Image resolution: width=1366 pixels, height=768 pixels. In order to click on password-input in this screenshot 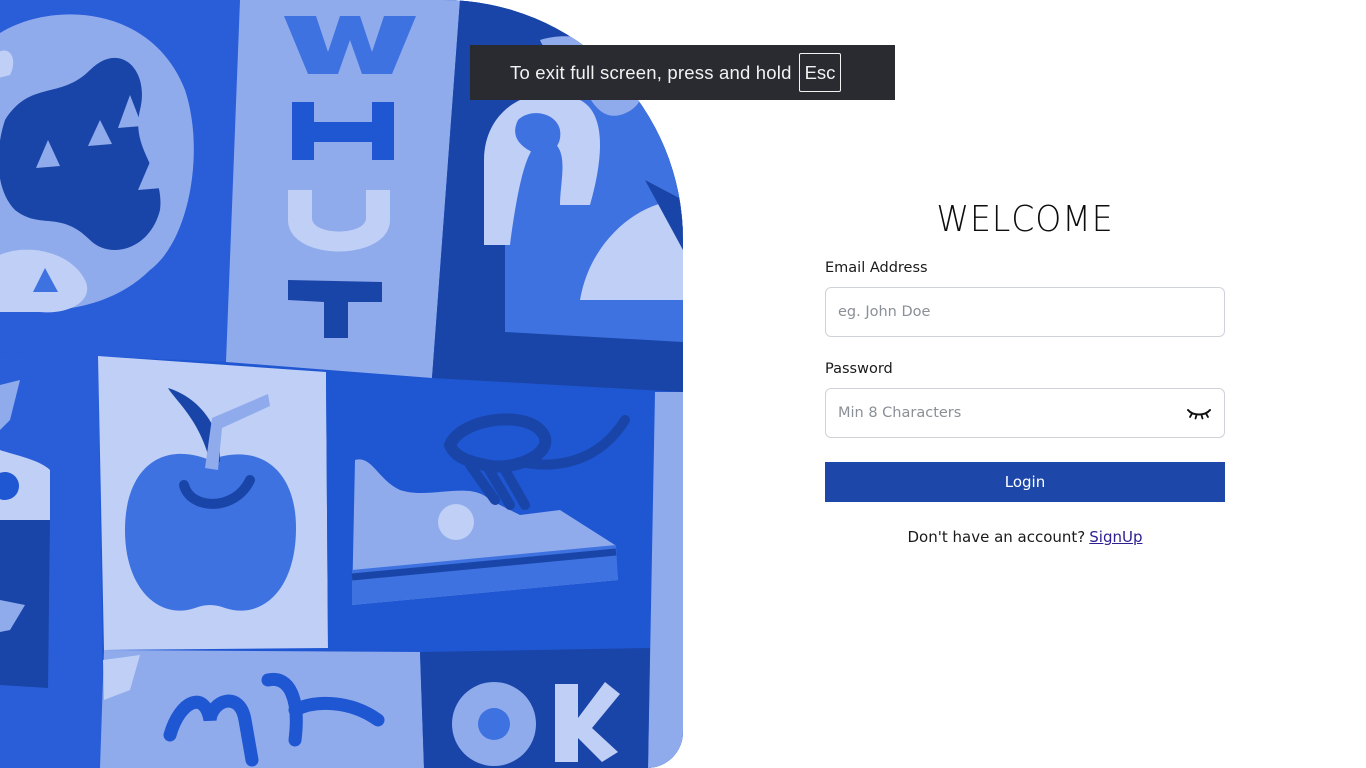, I will do `click(1025, 413)`.